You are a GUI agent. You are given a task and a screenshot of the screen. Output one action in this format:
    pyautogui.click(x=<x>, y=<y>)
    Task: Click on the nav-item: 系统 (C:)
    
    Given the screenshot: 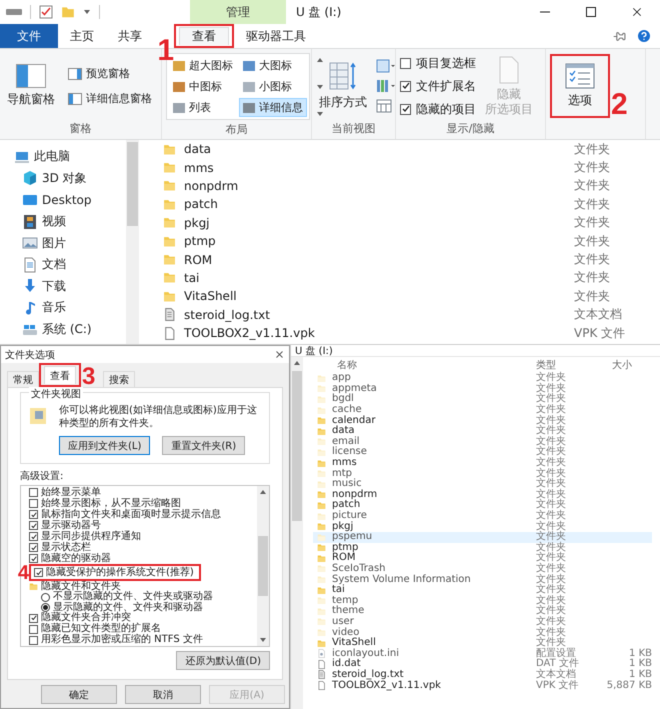 What is the action you would take?
    pyautogui.click(x=74, y=329)
    